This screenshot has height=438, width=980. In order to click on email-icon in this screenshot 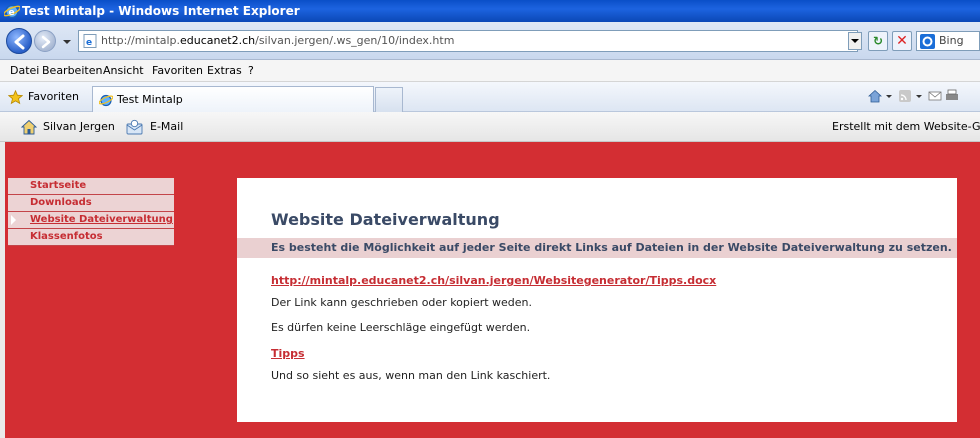, I will do `click(134, 127)`.